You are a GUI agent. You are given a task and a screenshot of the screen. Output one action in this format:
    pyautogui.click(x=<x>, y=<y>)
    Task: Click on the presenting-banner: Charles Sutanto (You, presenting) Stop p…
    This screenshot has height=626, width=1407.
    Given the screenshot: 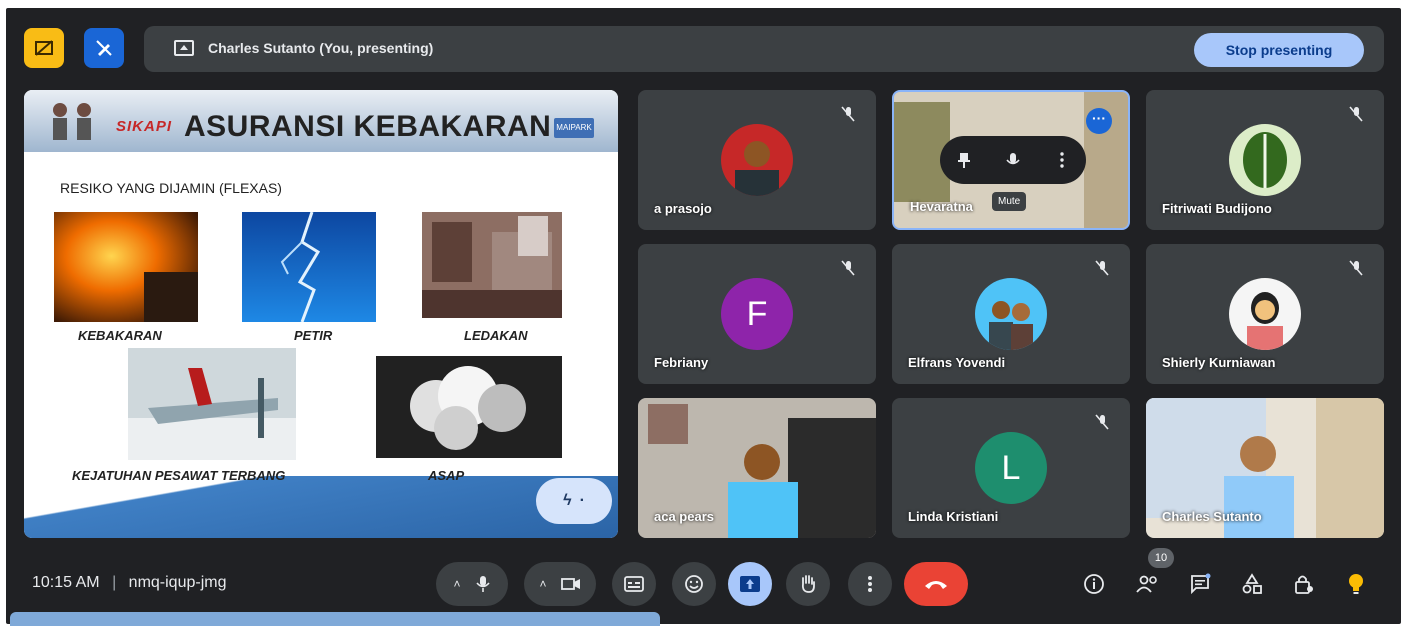 What is the action you would take?
    pyautogui.click(x=764, y=49)
    